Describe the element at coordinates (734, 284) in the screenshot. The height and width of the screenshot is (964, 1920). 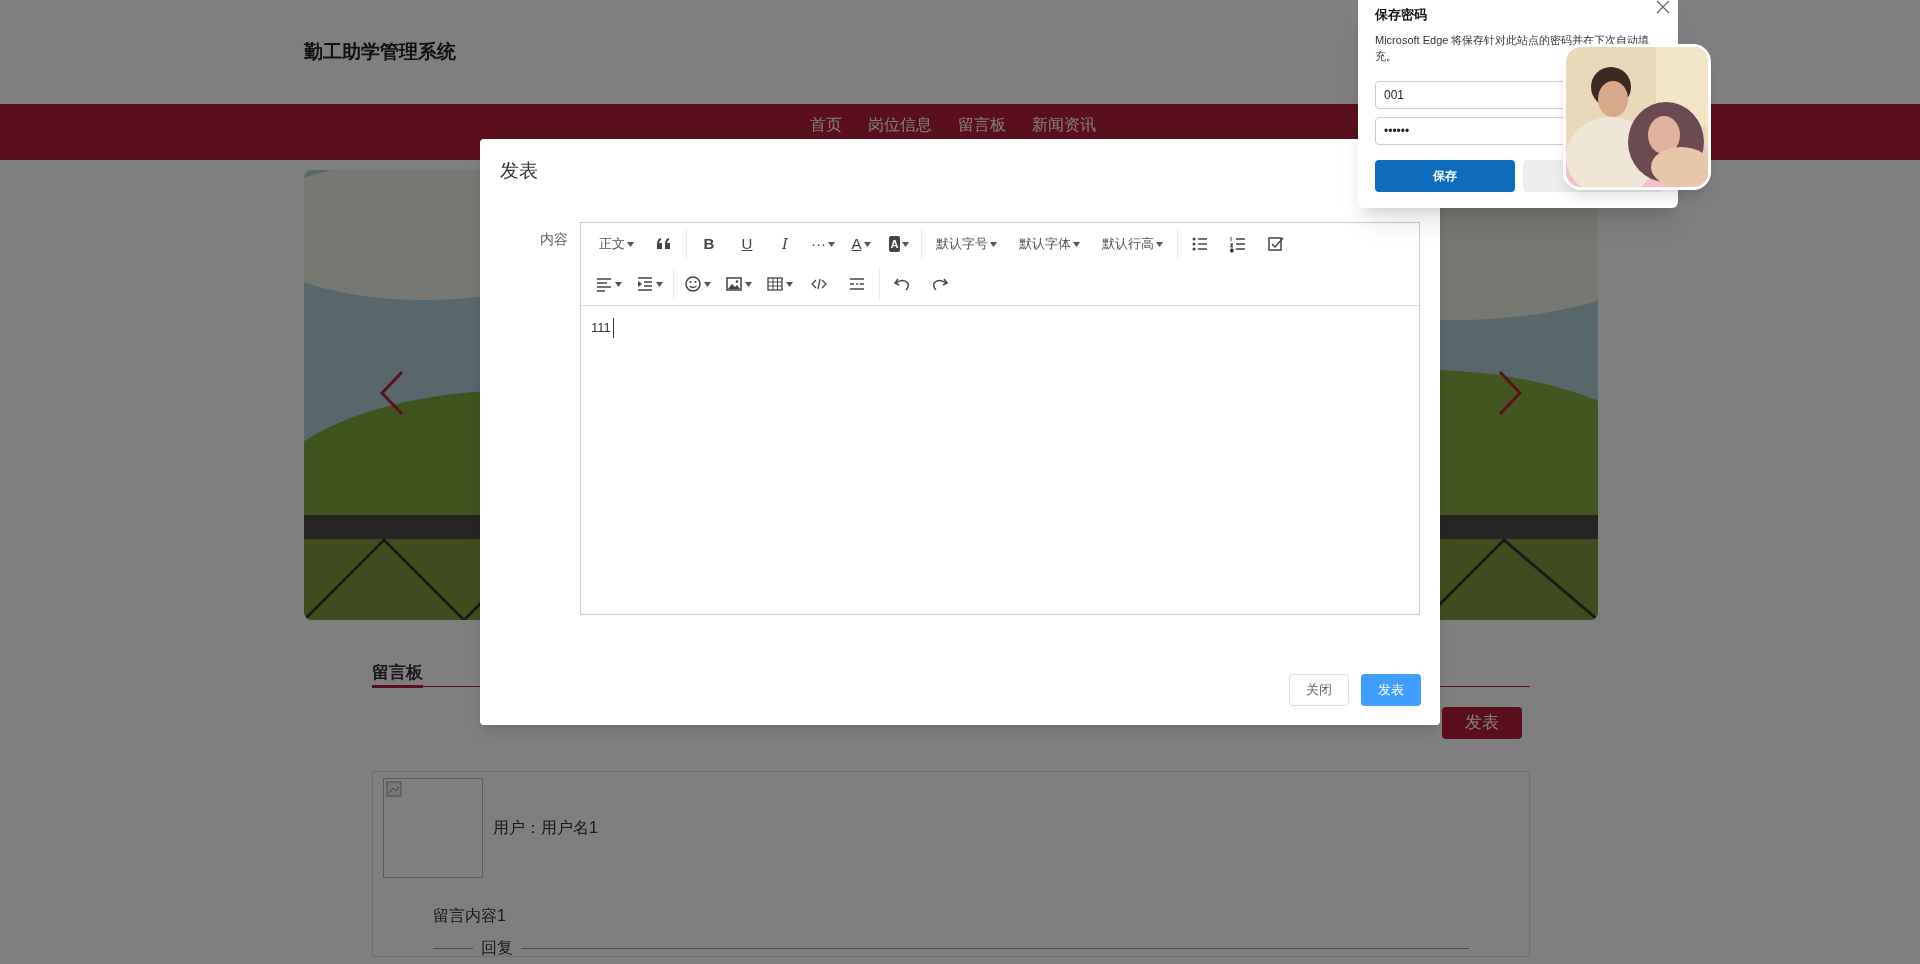
I see `image-icon` at that location.